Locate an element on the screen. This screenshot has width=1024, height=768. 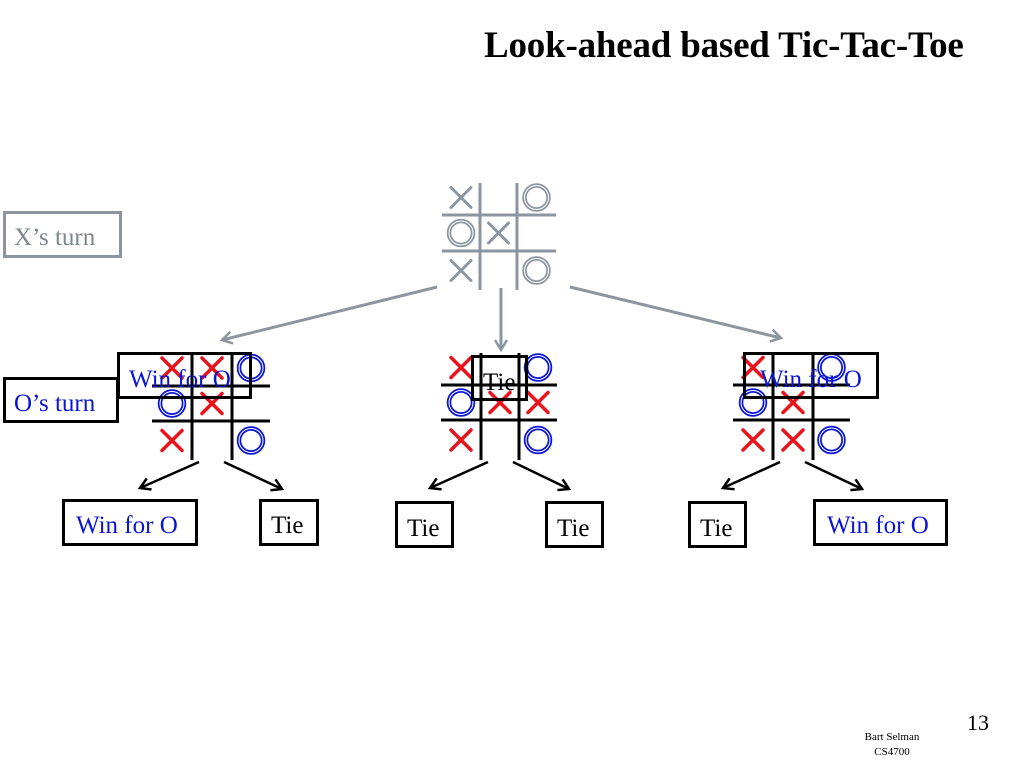
outcome-box-6: Win for O is located at coordinates (880, 522).